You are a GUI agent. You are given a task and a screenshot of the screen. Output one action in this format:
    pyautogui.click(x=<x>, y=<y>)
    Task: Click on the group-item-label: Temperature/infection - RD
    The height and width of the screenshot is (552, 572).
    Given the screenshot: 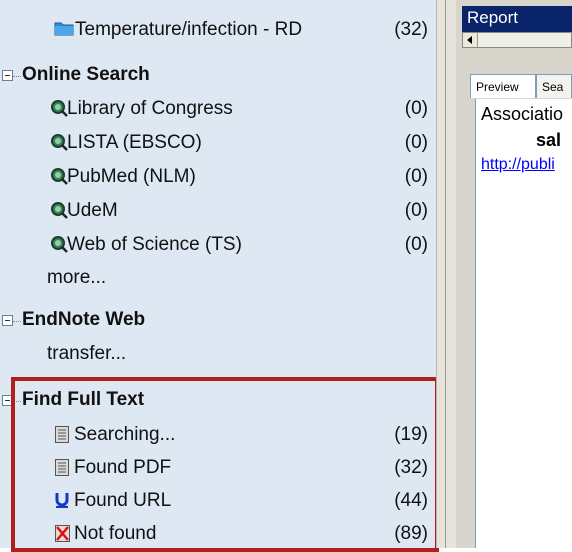 What is the action you would take?
    pyautogui.click(x=189, y=29)
    